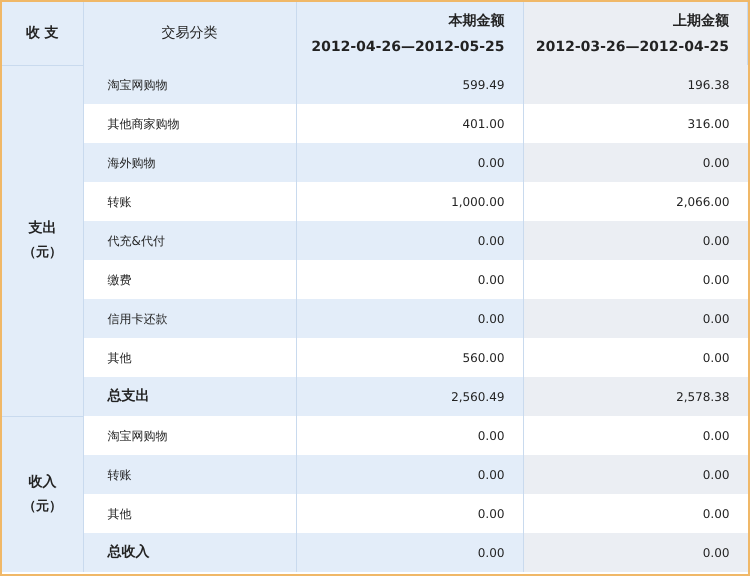 This screenshot has width=750, height=576. I want to click on amount-cell: 196.38, so click(635, 84).